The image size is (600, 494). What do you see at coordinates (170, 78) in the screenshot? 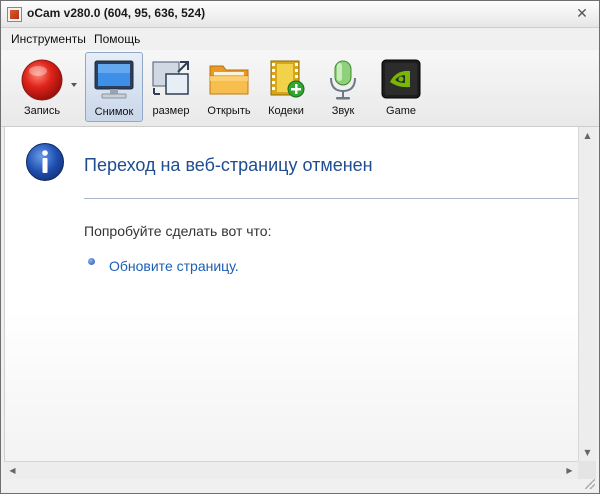
I see `resize-icon` at bounding box center [170, 78].